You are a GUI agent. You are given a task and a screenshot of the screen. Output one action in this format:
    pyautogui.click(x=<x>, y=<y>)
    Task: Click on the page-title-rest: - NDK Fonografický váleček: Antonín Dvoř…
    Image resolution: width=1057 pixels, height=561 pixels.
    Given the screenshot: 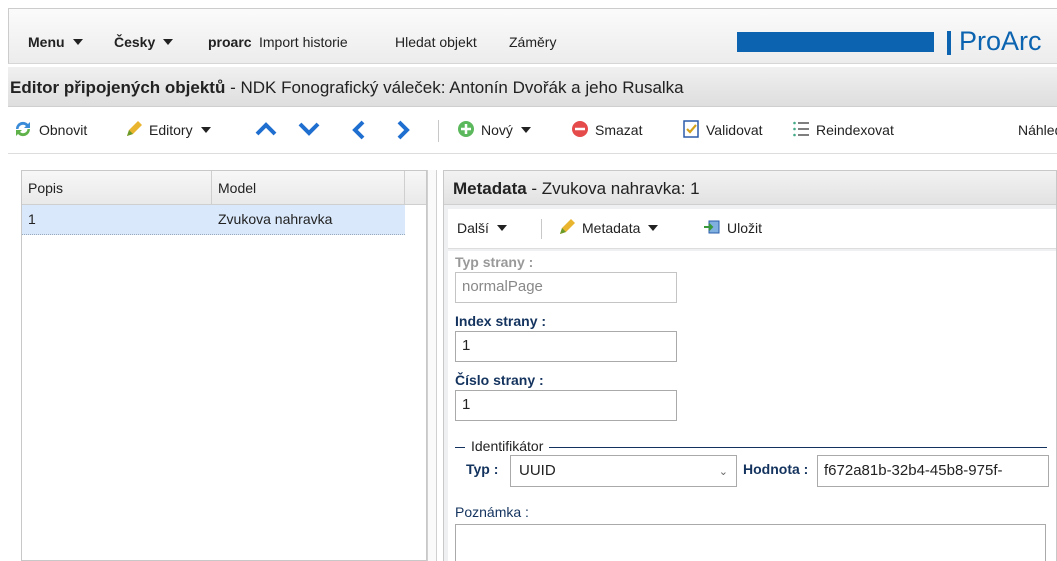 What is the action you would take?
    pyautogui.click(x=454, y=87)
    